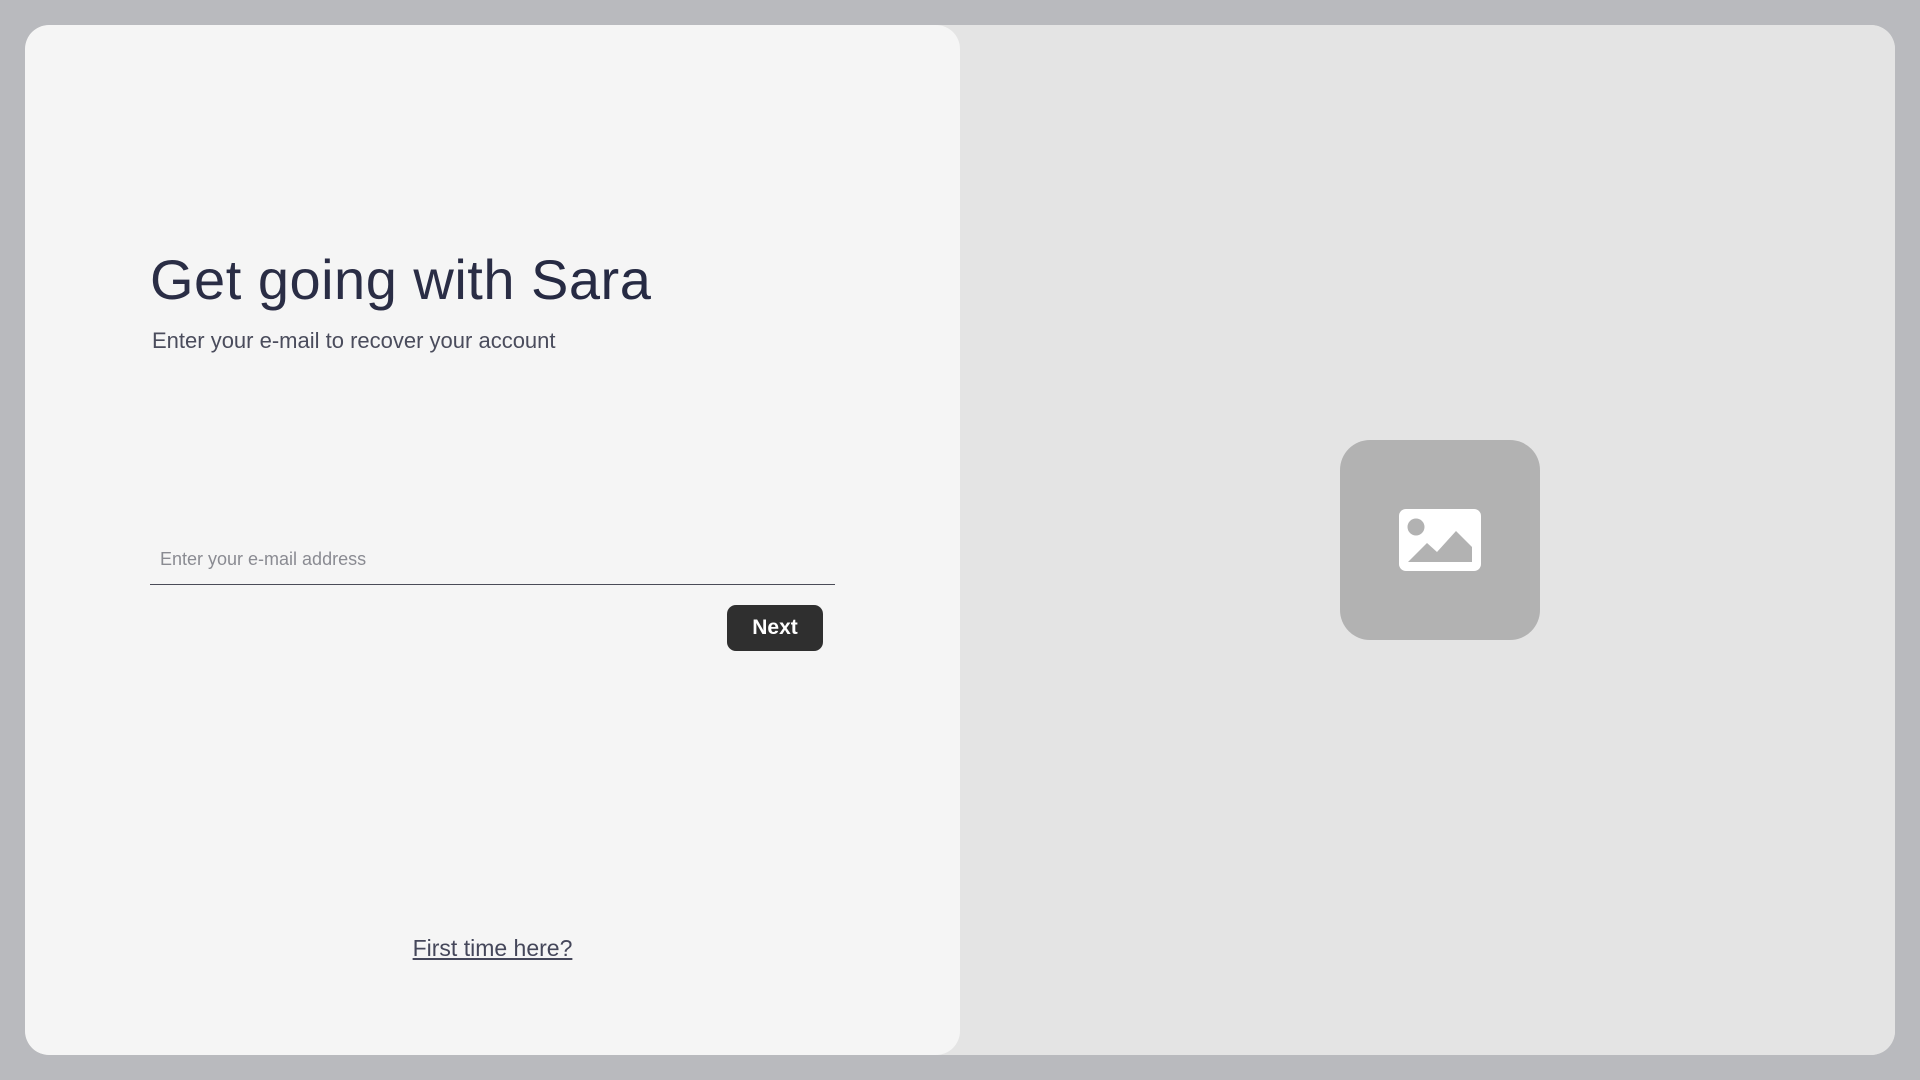  What do you see at coordinates (341, 279) in the screenshot?
I see `headline-prefix: Get going with` at bounding box center [341, 279].